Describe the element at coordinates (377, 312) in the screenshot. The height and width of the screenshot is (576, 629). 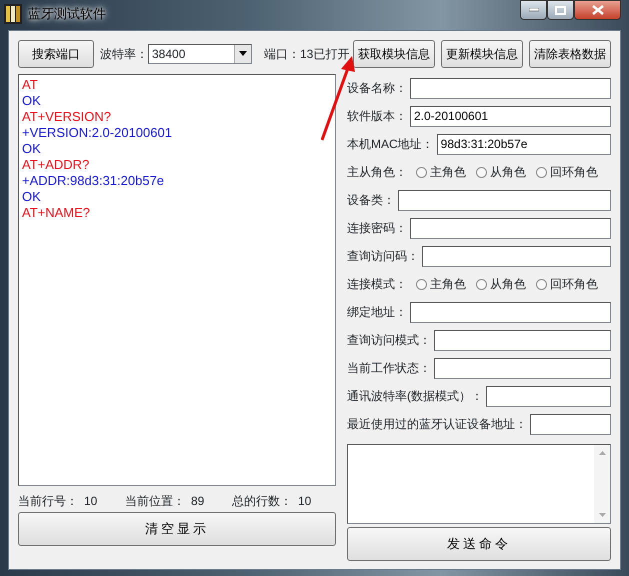
I see `field-label: 绑定地址：` at that location.